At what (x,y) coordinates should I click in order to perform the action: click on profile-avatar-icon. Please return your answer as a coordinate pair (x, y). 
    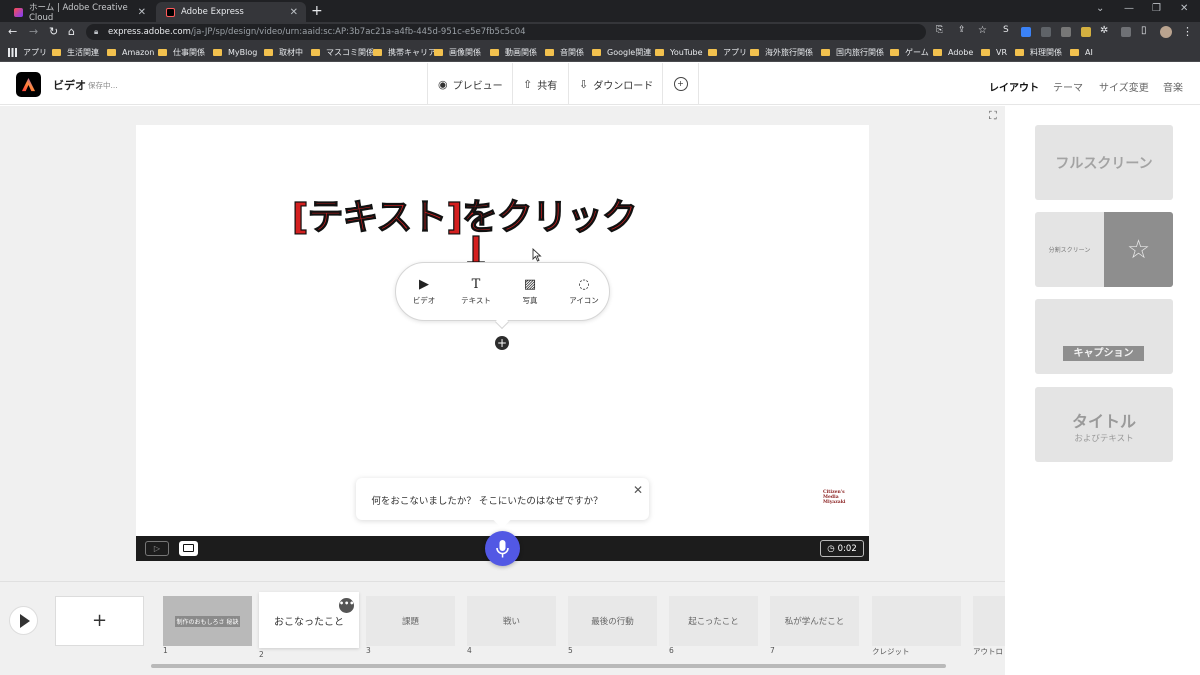
    Looking at the image, I should click on (1166, 32).